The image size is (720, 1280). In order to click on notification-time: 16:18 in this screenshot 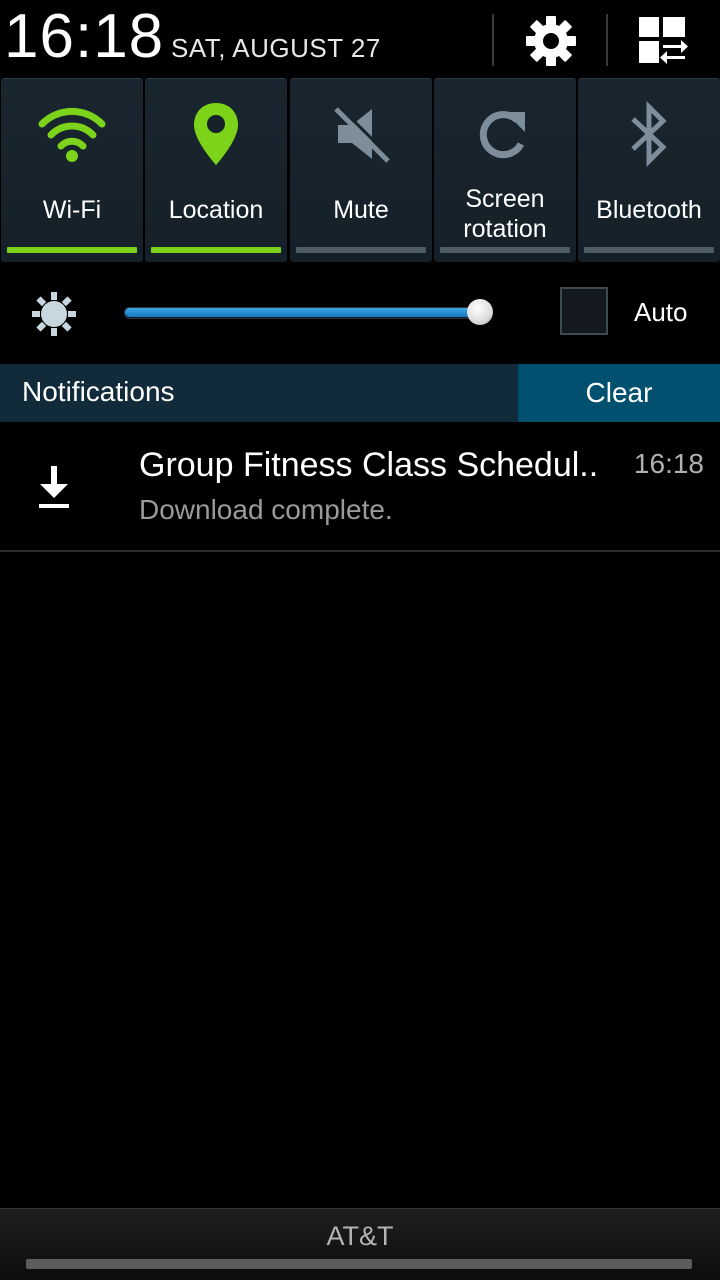, I will do `click(668, 463)`.